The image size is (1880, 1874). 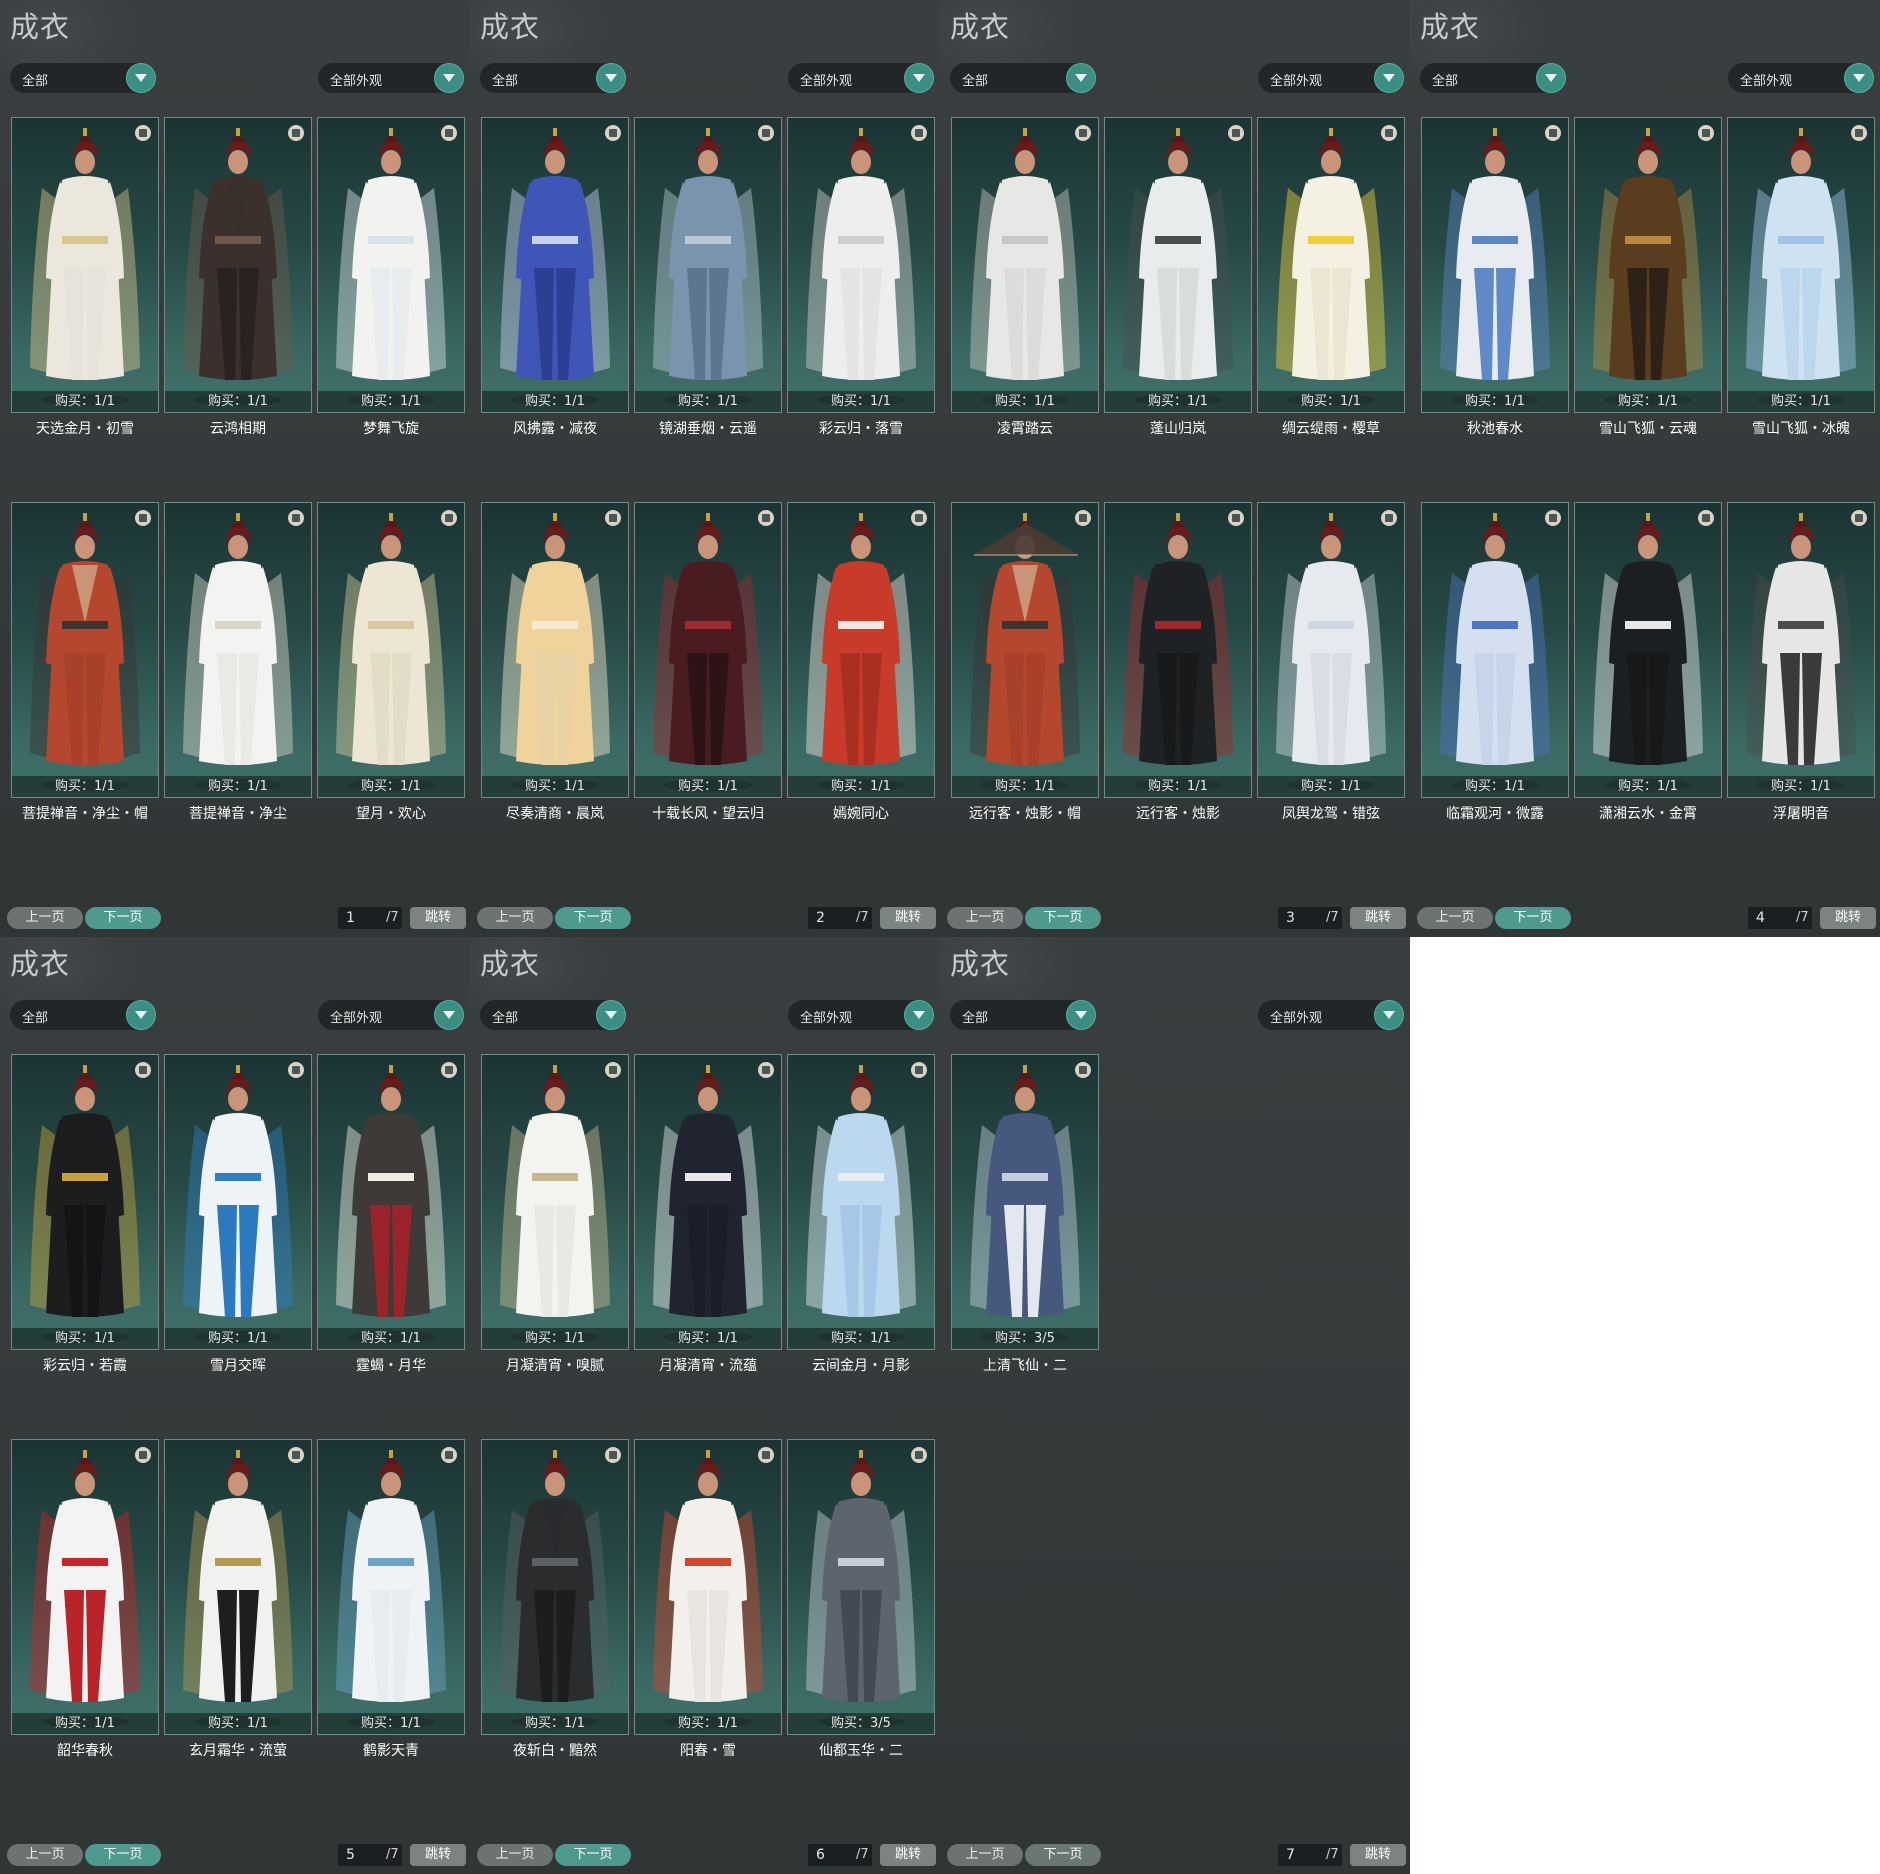 I want to click on page-number-input: 4/7, so click(x=1780, y=918).